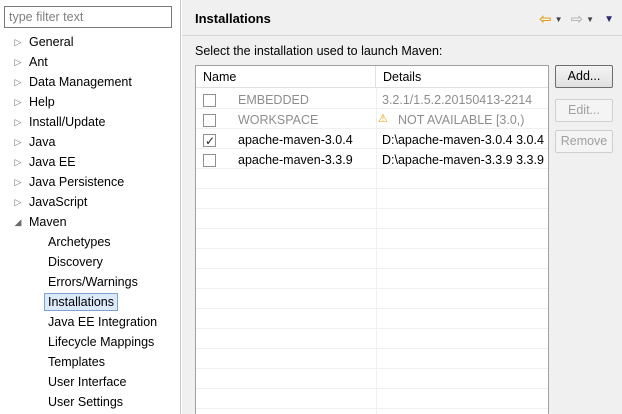 The height and width of the screenshot is (414, 622). Describe the element at coordinates (42, 142) in the screenshot. I see `tree-item-label: Java` at that location.